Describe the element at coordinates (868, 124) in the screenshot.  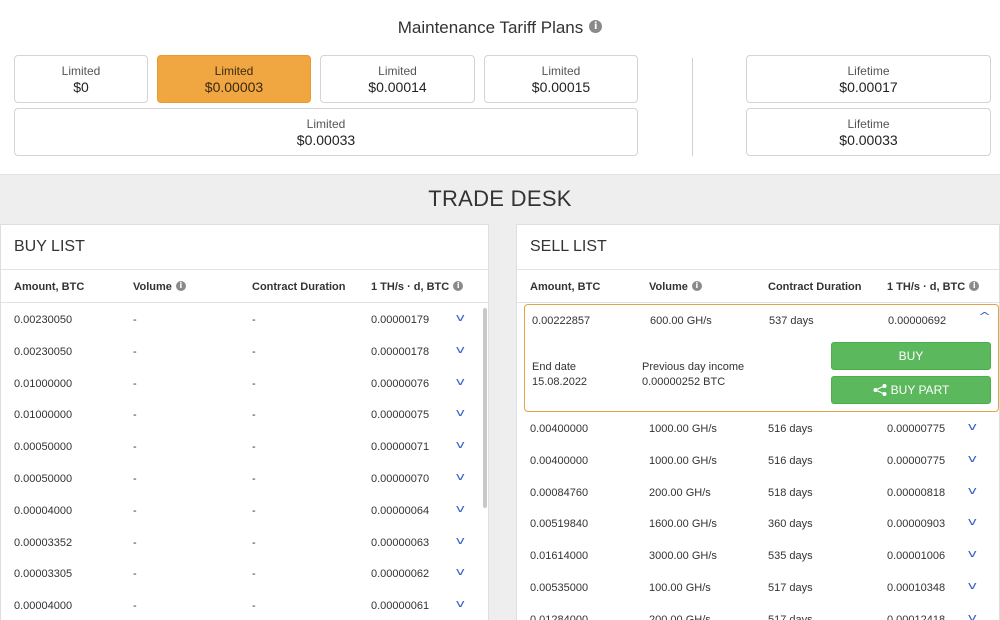
I see `plan-label: Lifetime` at that location.